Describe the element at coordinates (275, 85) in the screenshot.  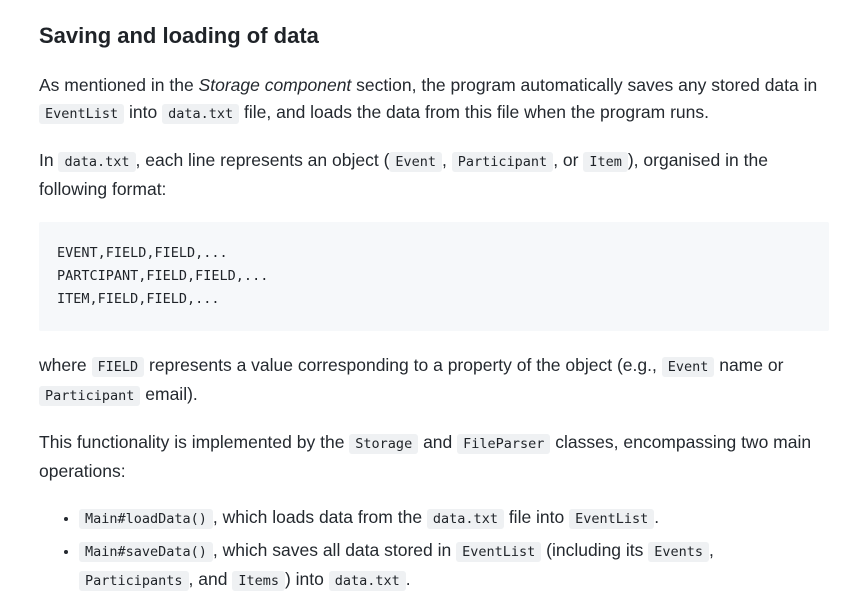
I see `emphasis-storage-component: Storage component` at that location.